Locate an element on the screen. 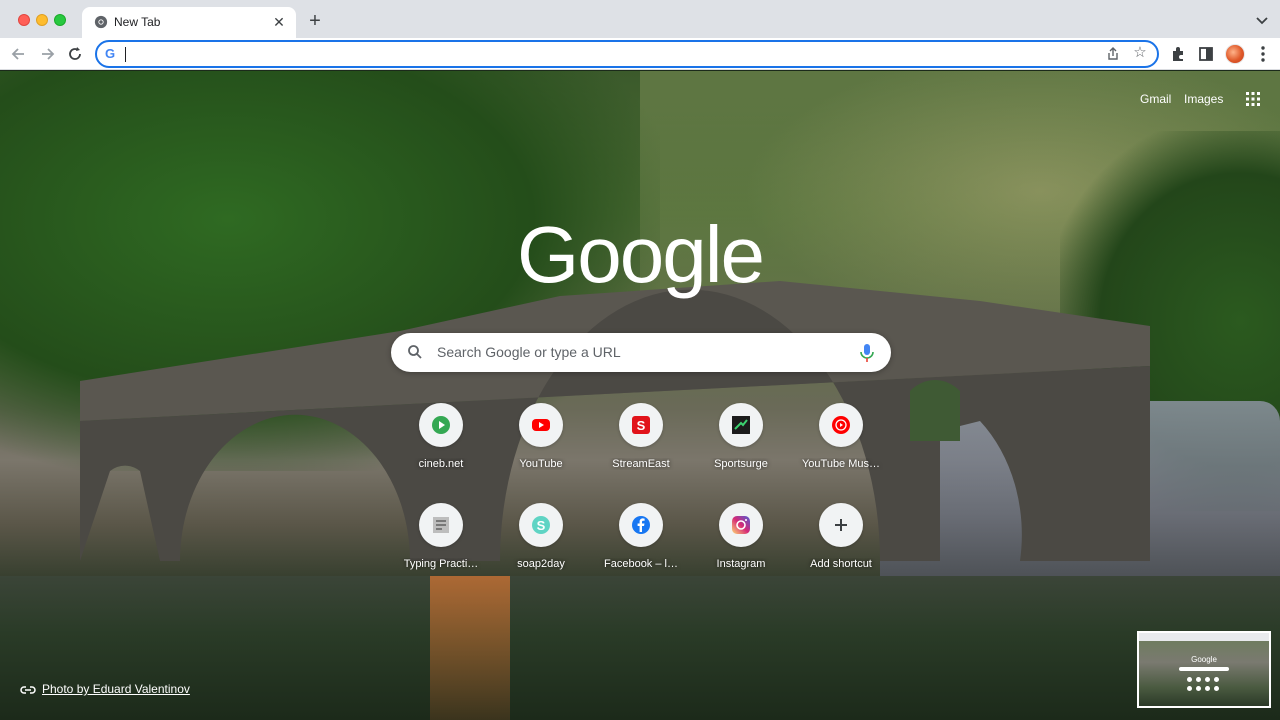 Image resolution: width=1280 pixels, height=720 pixels. window-thumbnail: Google is located at coordinates (1204, 669).